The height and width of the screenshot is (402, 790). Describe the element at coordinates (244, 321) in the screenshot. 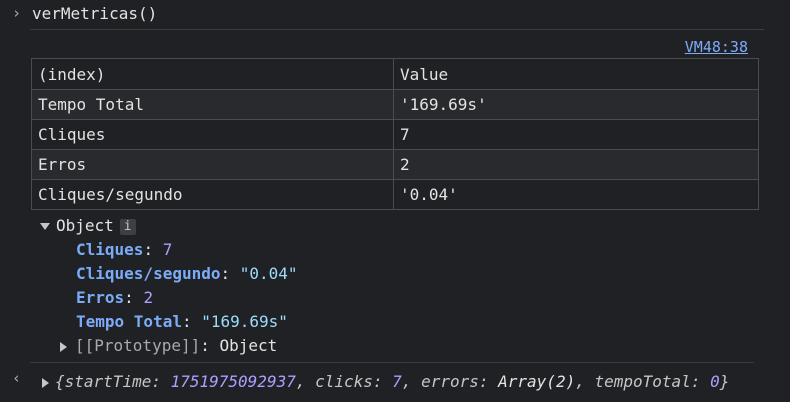

I see `prop-value: "169.69s"` at that location.